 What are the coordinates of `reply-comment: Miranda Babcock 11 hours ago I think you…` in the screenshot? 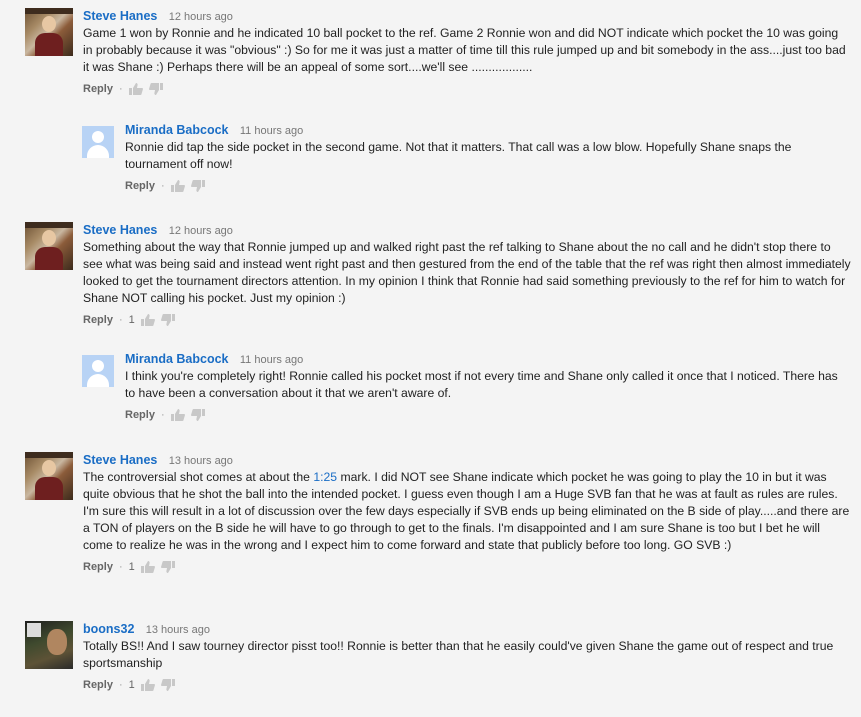 It's located at (466, 387).